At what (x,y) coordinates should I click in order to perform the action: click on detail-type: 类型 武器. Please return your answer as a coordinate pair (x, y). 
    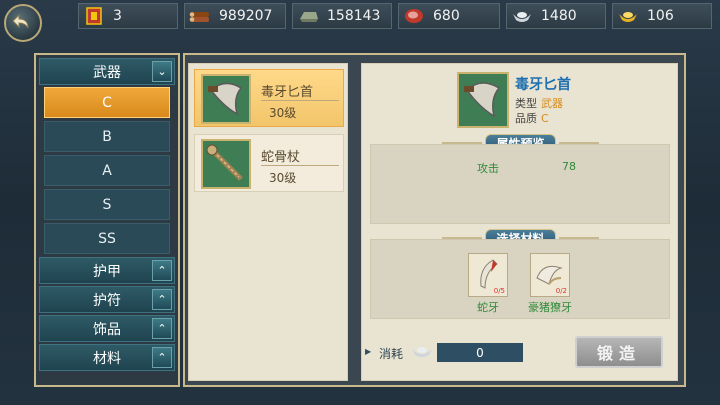
    Looking at the image, I should click on (539, 103).